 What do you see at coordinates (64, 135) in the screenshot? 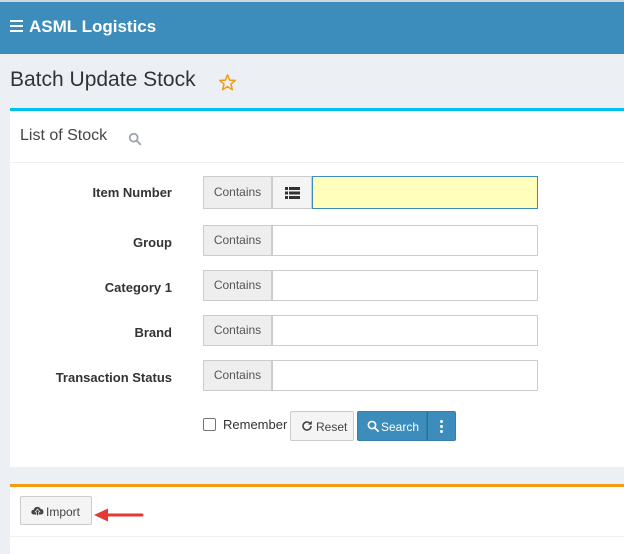
I see `box-title: List of Stock` at bounding box center [64, 135].